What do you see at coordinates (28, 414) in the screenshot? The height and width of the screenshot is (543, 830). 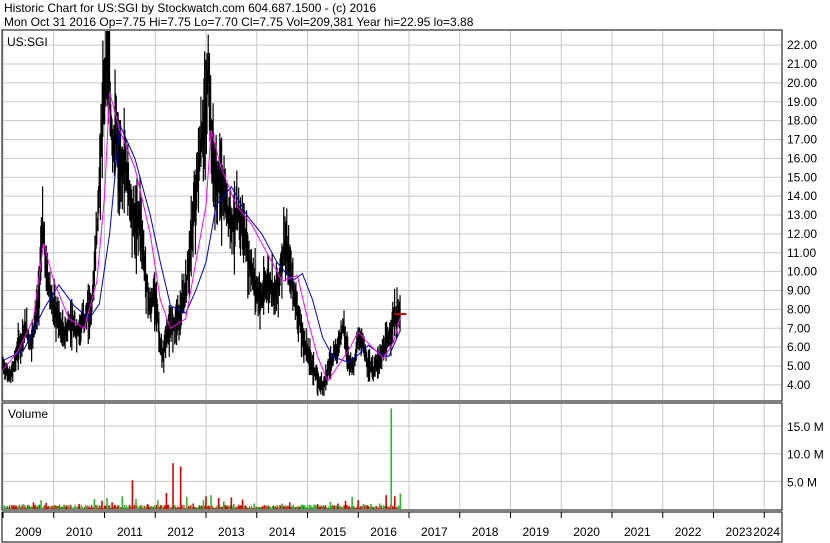 I see `volume-label: Volume` at bounding box center [28, 414].